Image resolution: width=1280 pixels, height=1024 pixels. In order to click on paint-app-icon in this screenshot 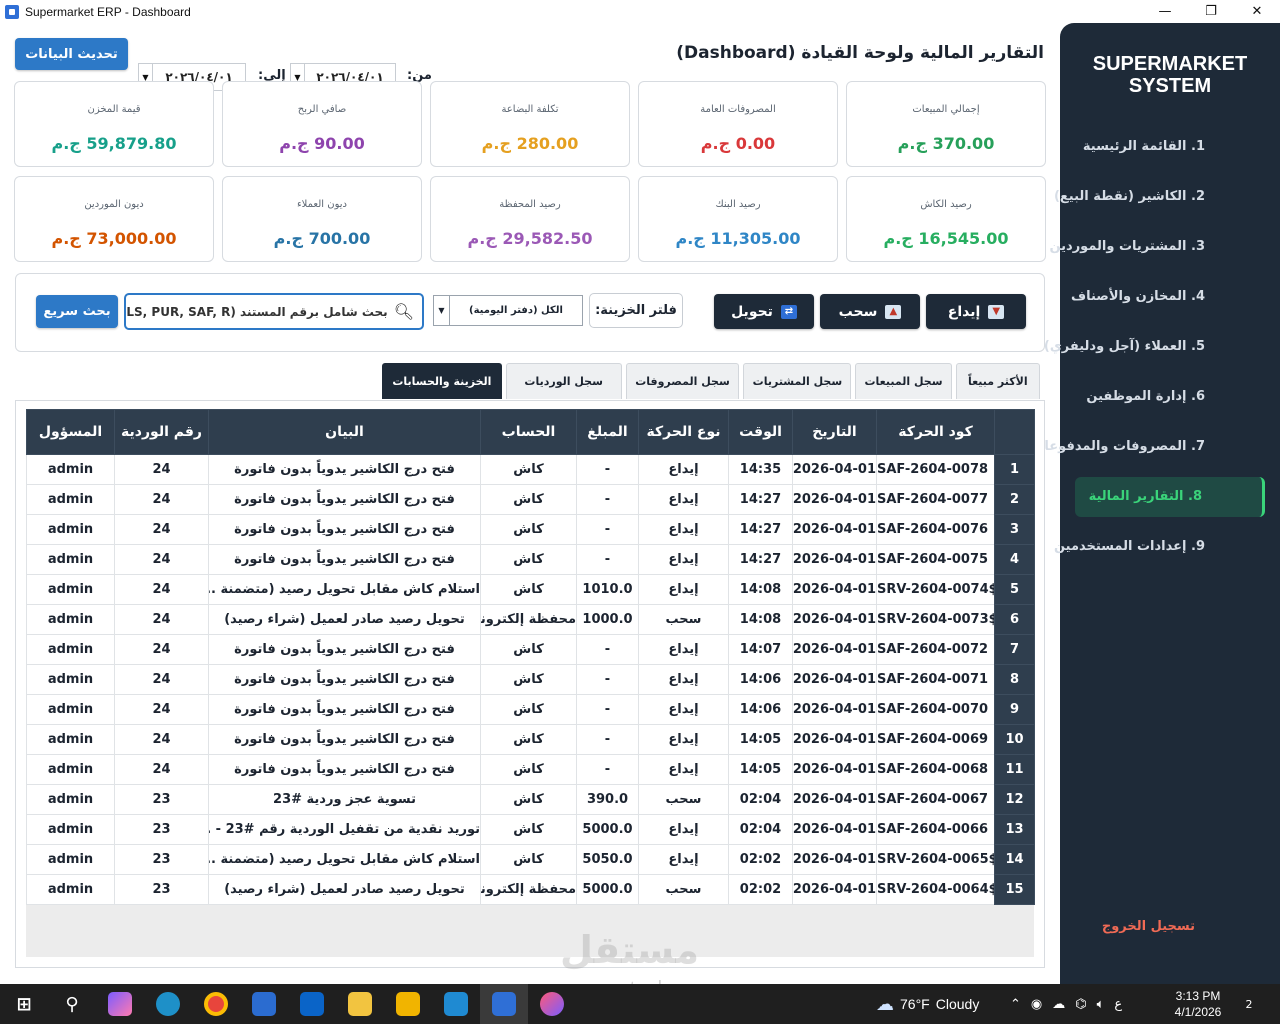, I will do `click(552, 1004)`.